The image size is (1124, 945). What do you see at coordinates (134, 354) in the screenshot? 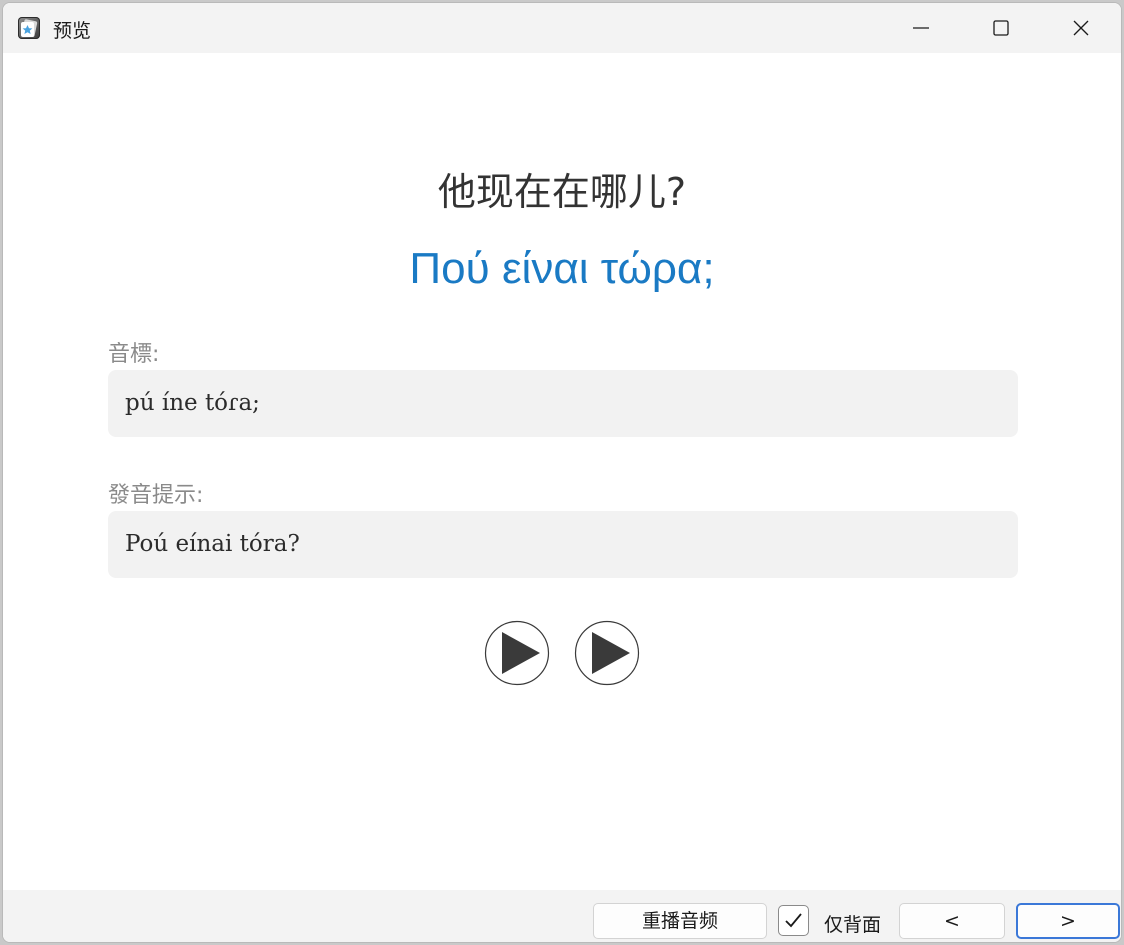
I see `phonetic-label: 音標:` at bounding box center [134, 354].